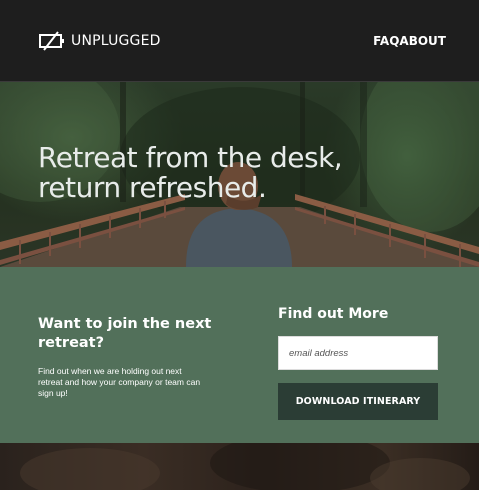 This screenshot has height=490, width=479. I want to click on nav-link-about: ABOUT, so click(422, 41).